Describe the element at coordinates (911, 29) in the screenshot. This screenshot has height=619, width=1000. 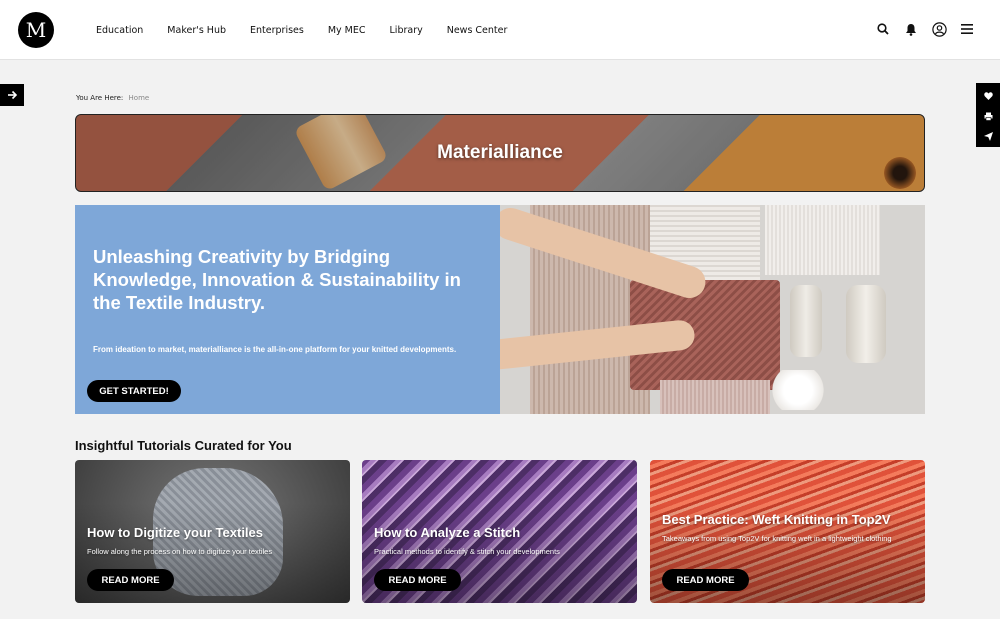
I see `bell-icon` at that location.